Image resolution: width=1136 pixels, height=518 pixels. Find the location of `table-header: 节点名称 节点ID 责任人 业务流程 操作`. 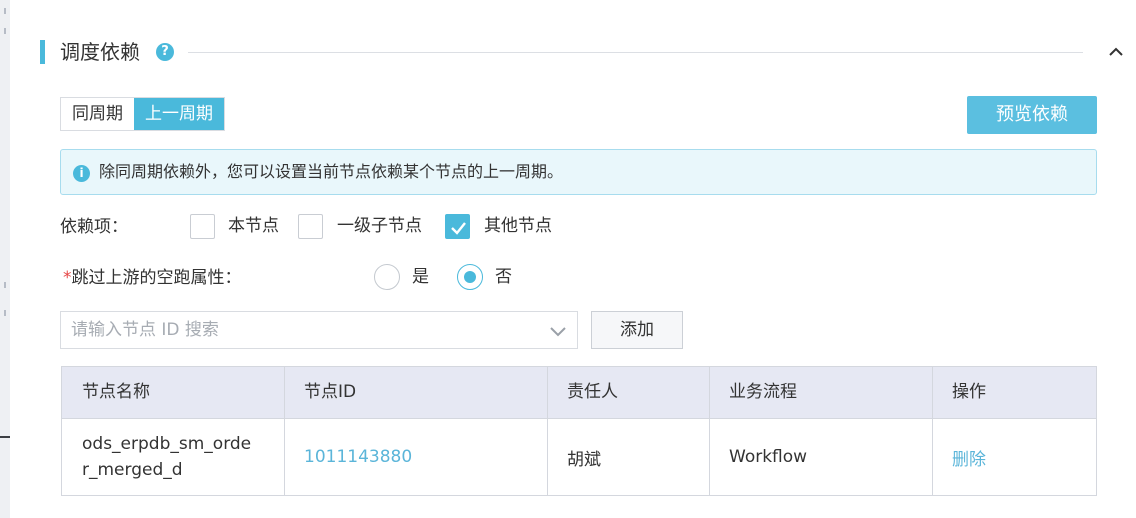

table-header: 节点名称 节点ID 责任人 业务流程 操作 is located at coordinates (579, 393).